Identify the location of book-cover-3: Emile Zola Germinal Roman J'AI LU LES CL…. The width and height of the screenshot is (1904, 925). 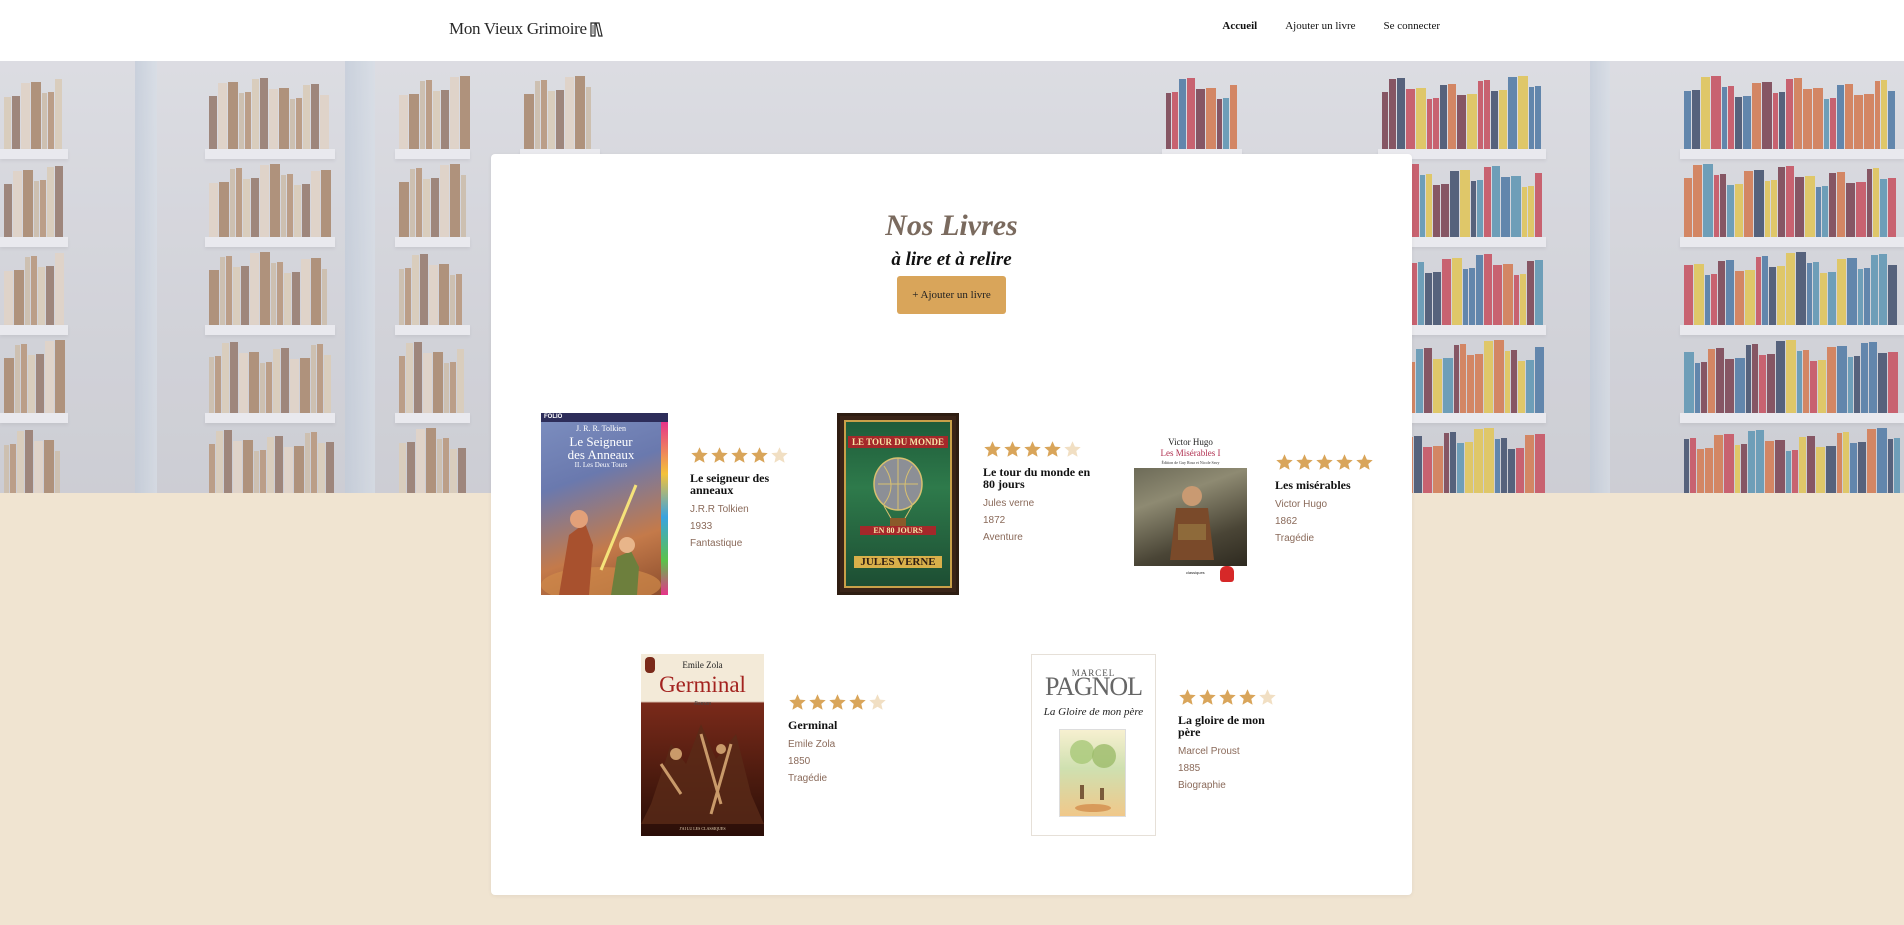
(702, 745).